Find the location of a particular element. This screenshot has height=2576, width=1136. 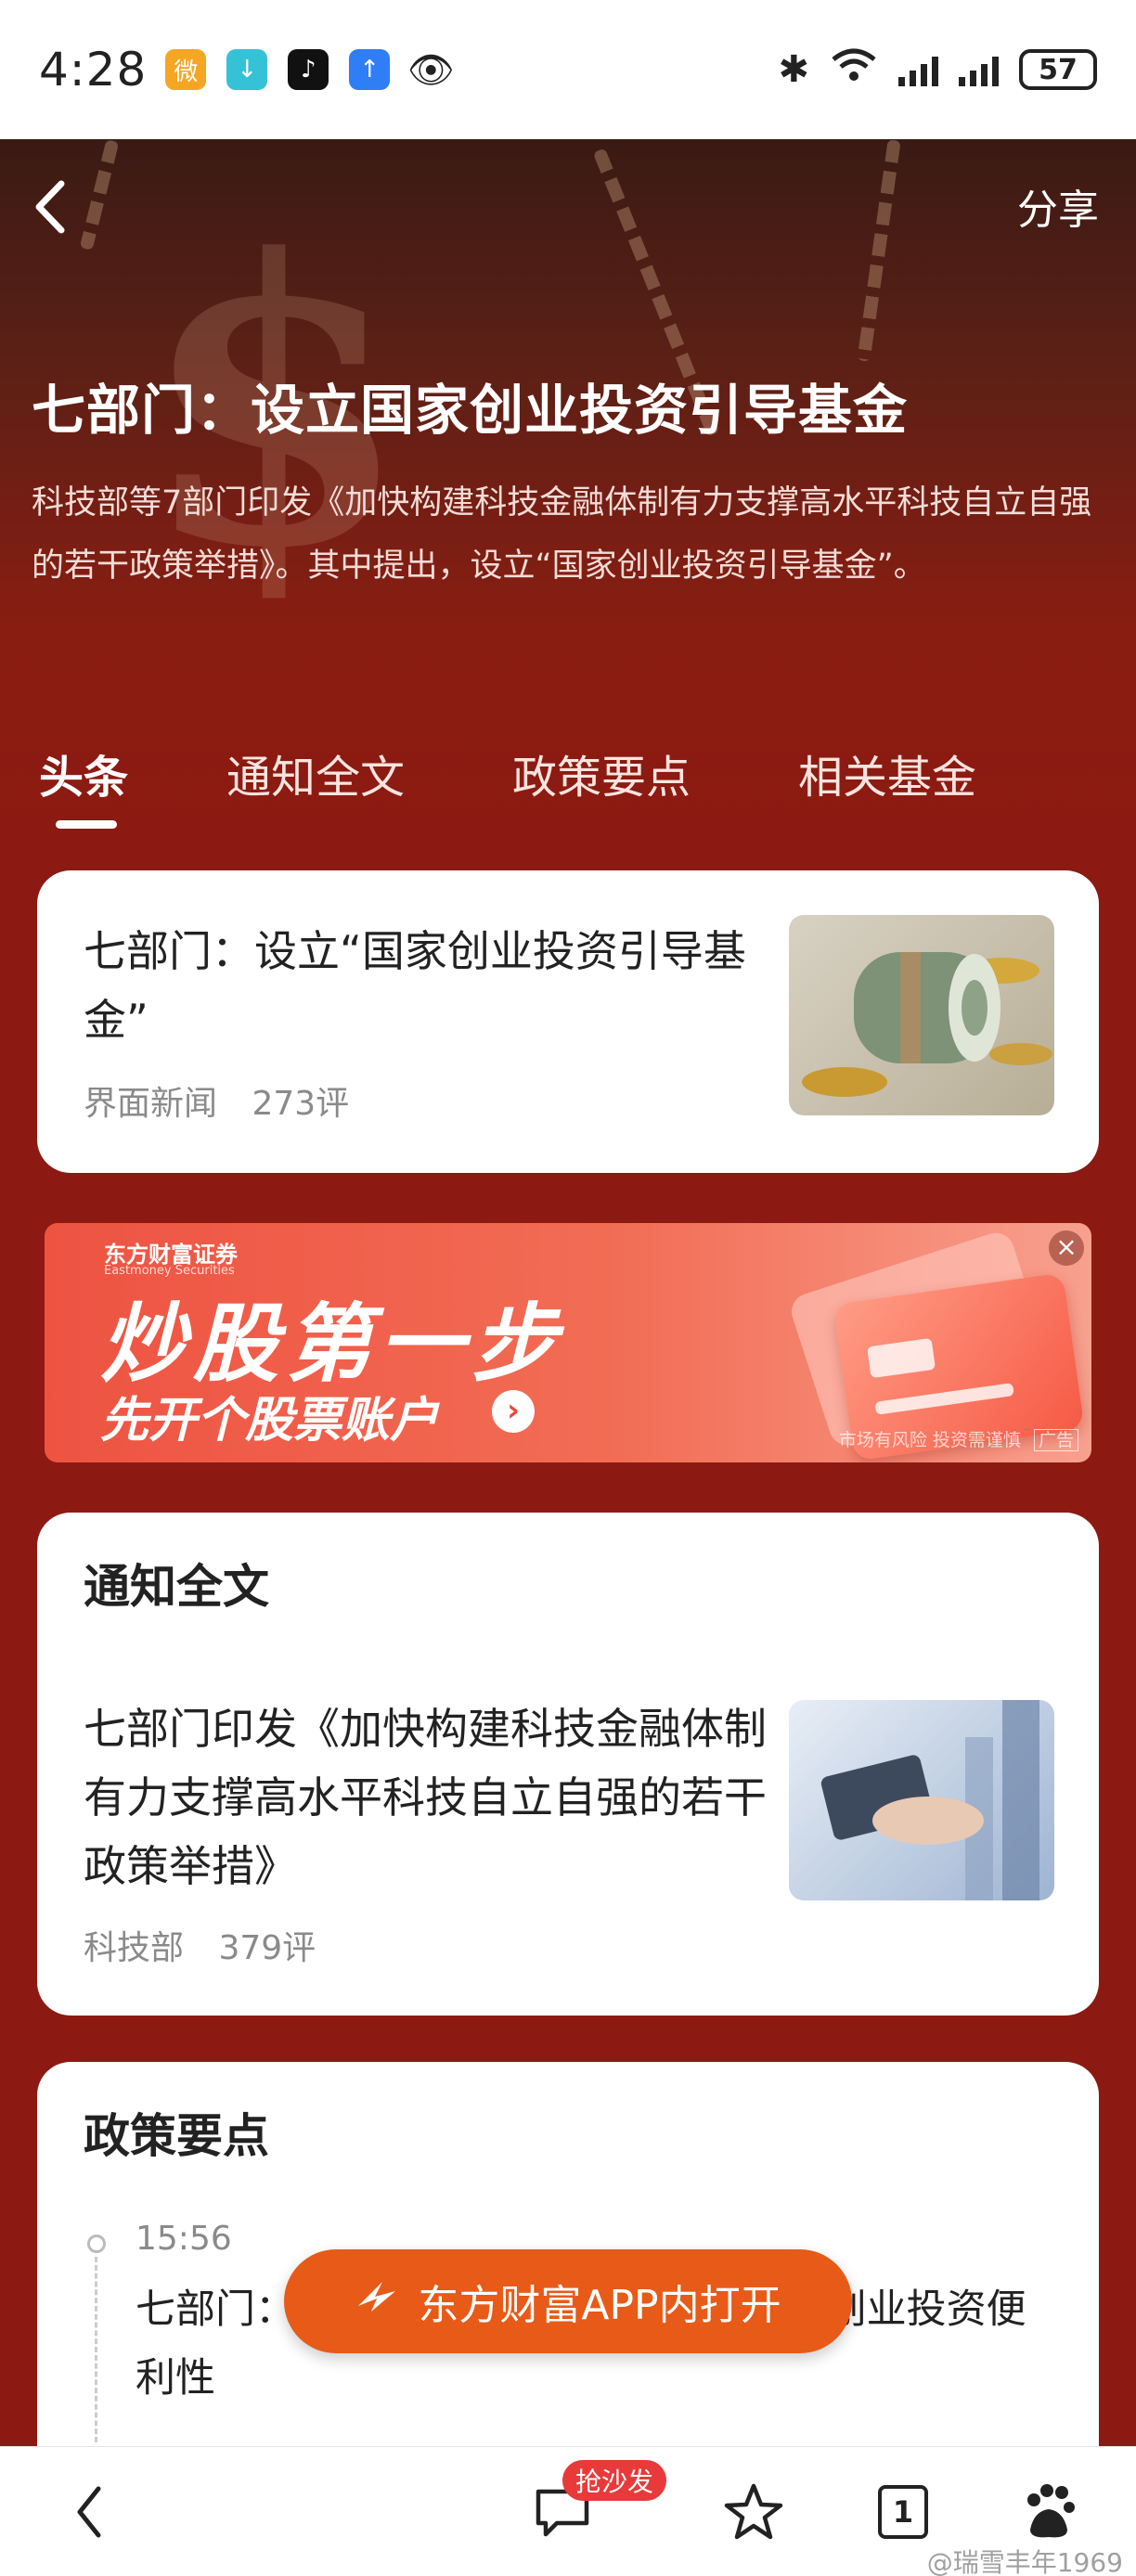

tab-count: 1 is located at coordinates (903, 2512).